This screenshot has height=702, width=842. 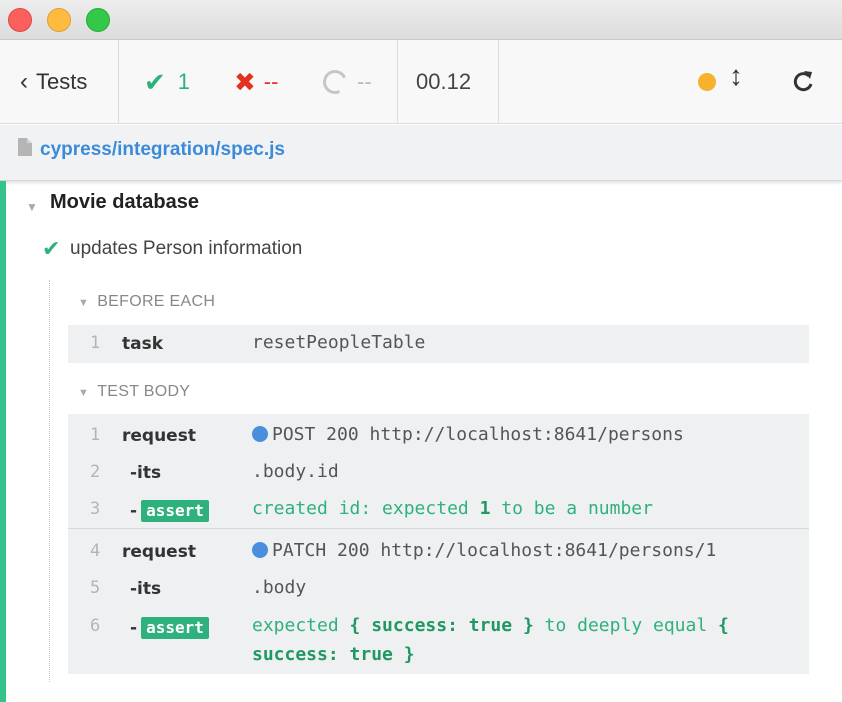 What do you see at coordinates (485, 508) in the screenshot?
I see `message-value: 1` at bounding box center [485, 508].